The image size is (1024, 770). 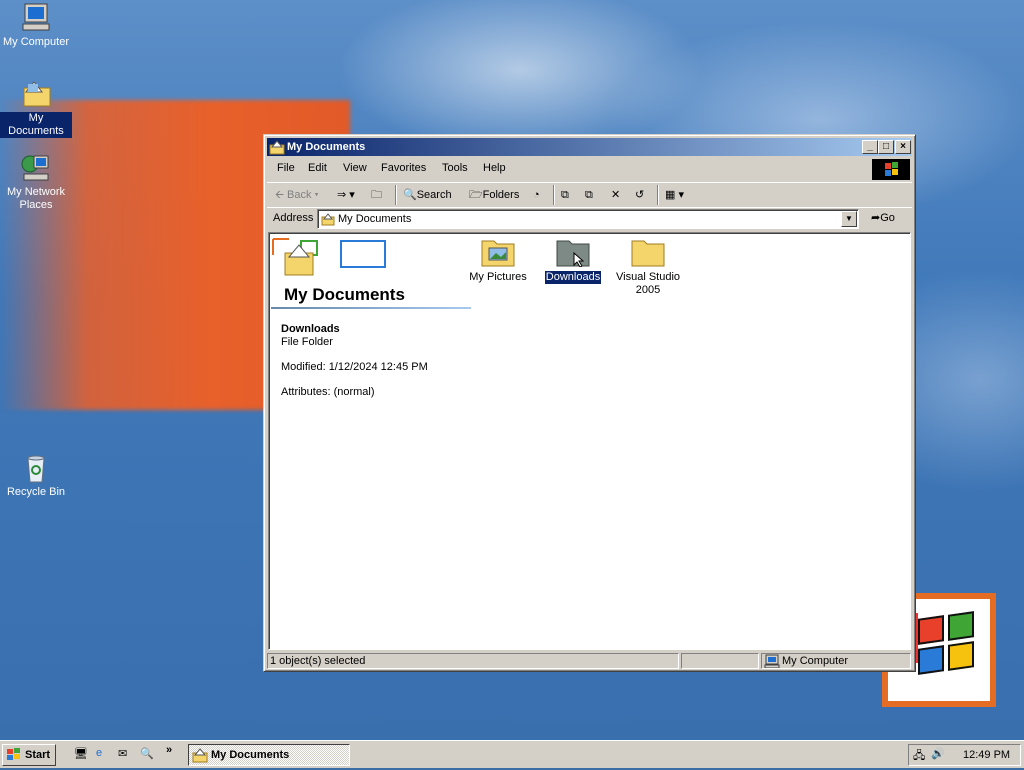 I want to click on menu-help: Help, so click(x=494, y=168).